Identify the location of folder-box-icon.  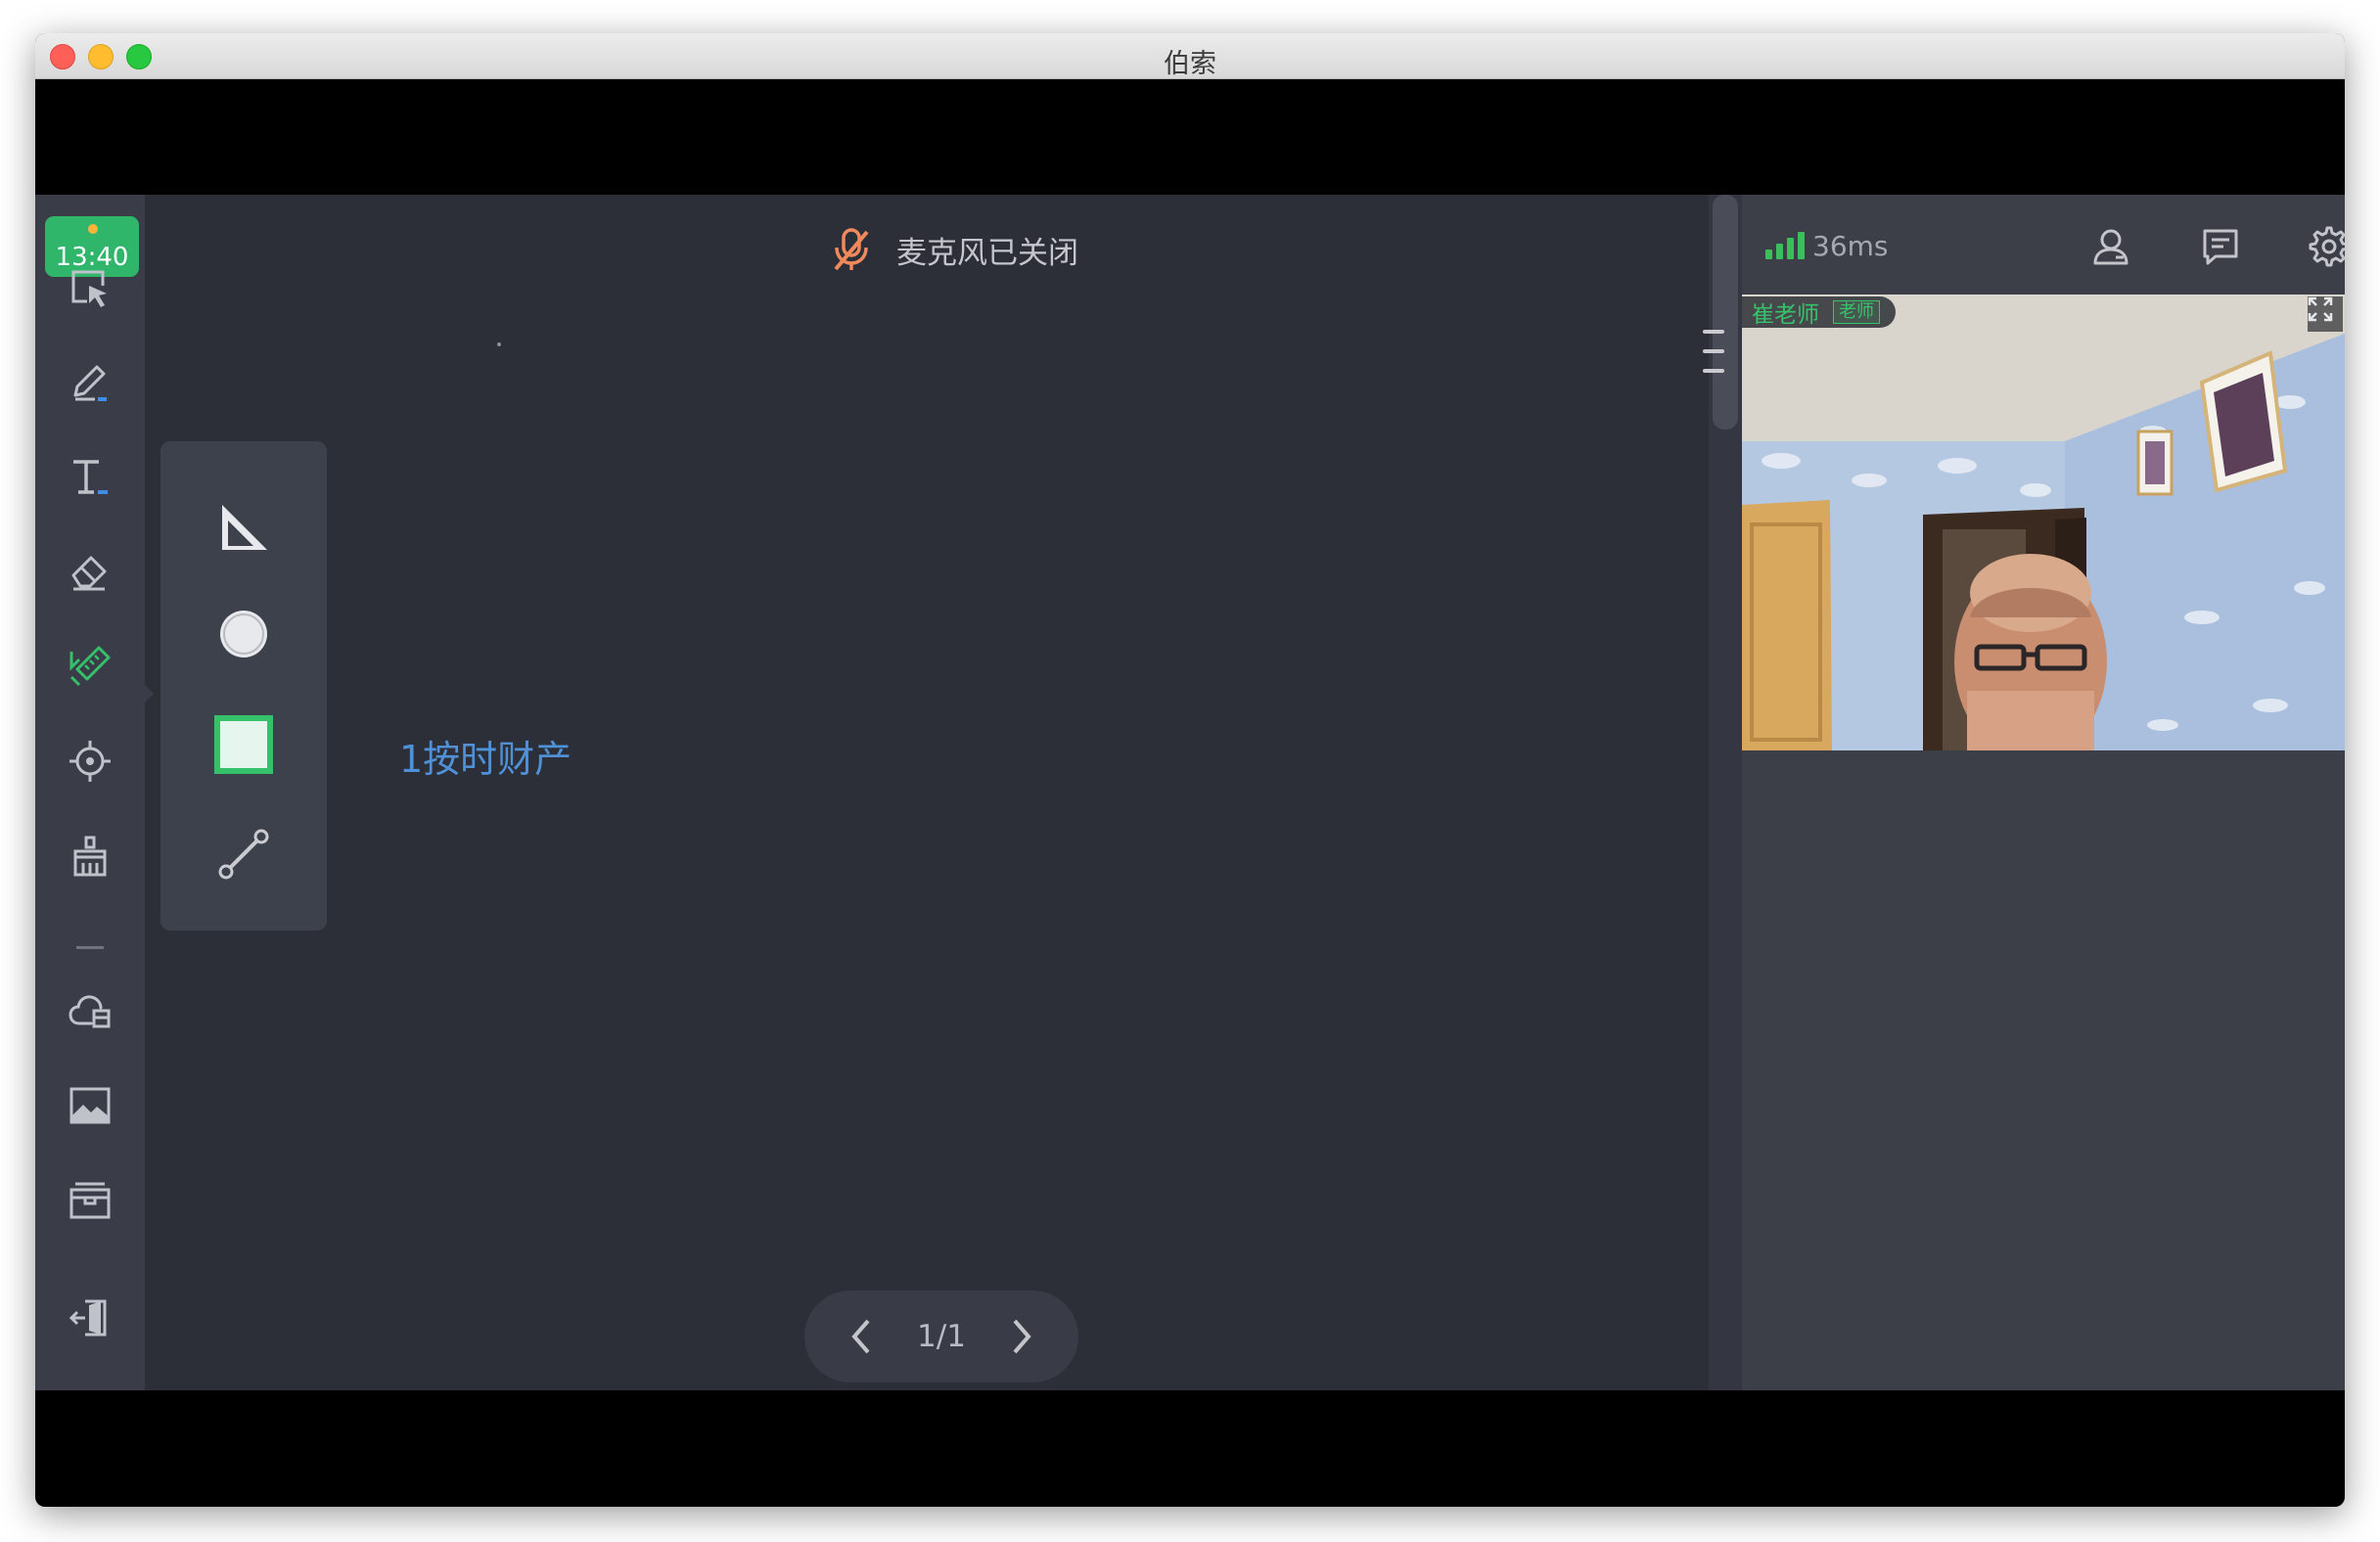
(90, 1200).